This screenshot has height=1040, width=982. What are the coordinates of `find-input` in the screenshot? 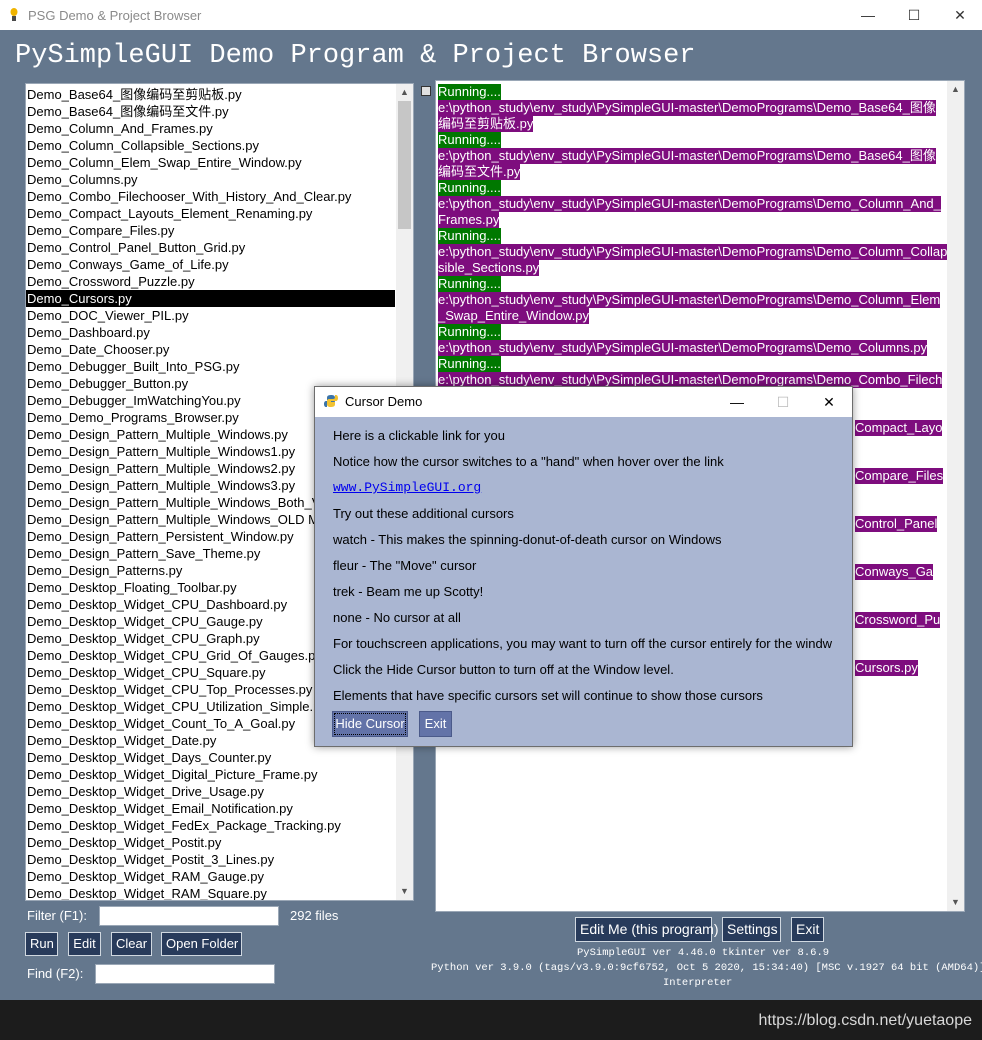 It's located at (185, 974).